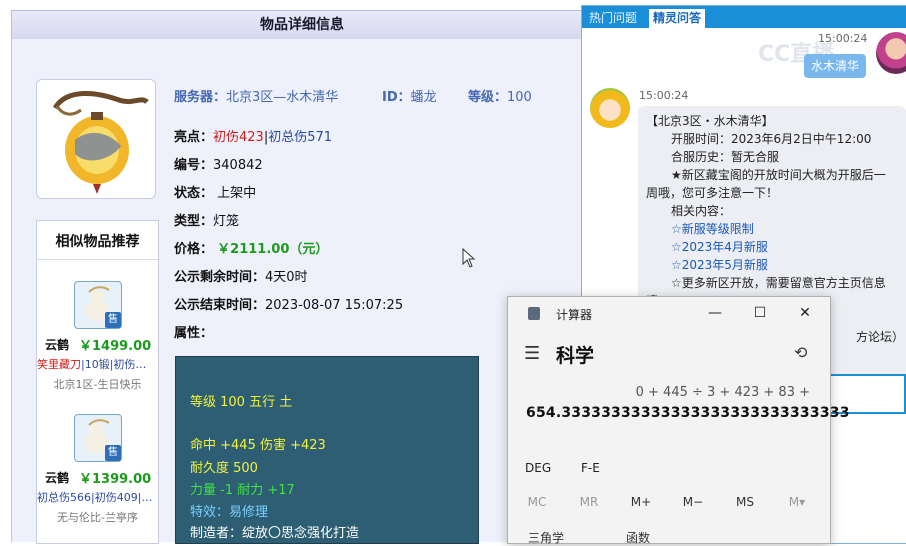 The image size is (906, 546). What do you see at coordinates (575, 356) in the screenshot?
I see `calculator-mode: 科学` at bounding box center [575, 356].